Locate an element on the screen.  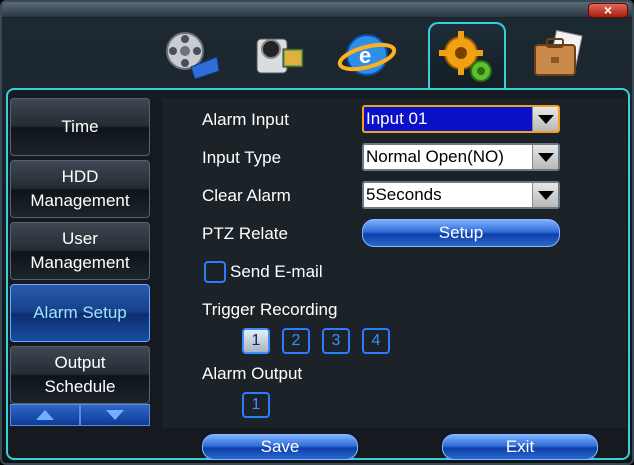
save-button: Save is located at coordinates (280, 447).